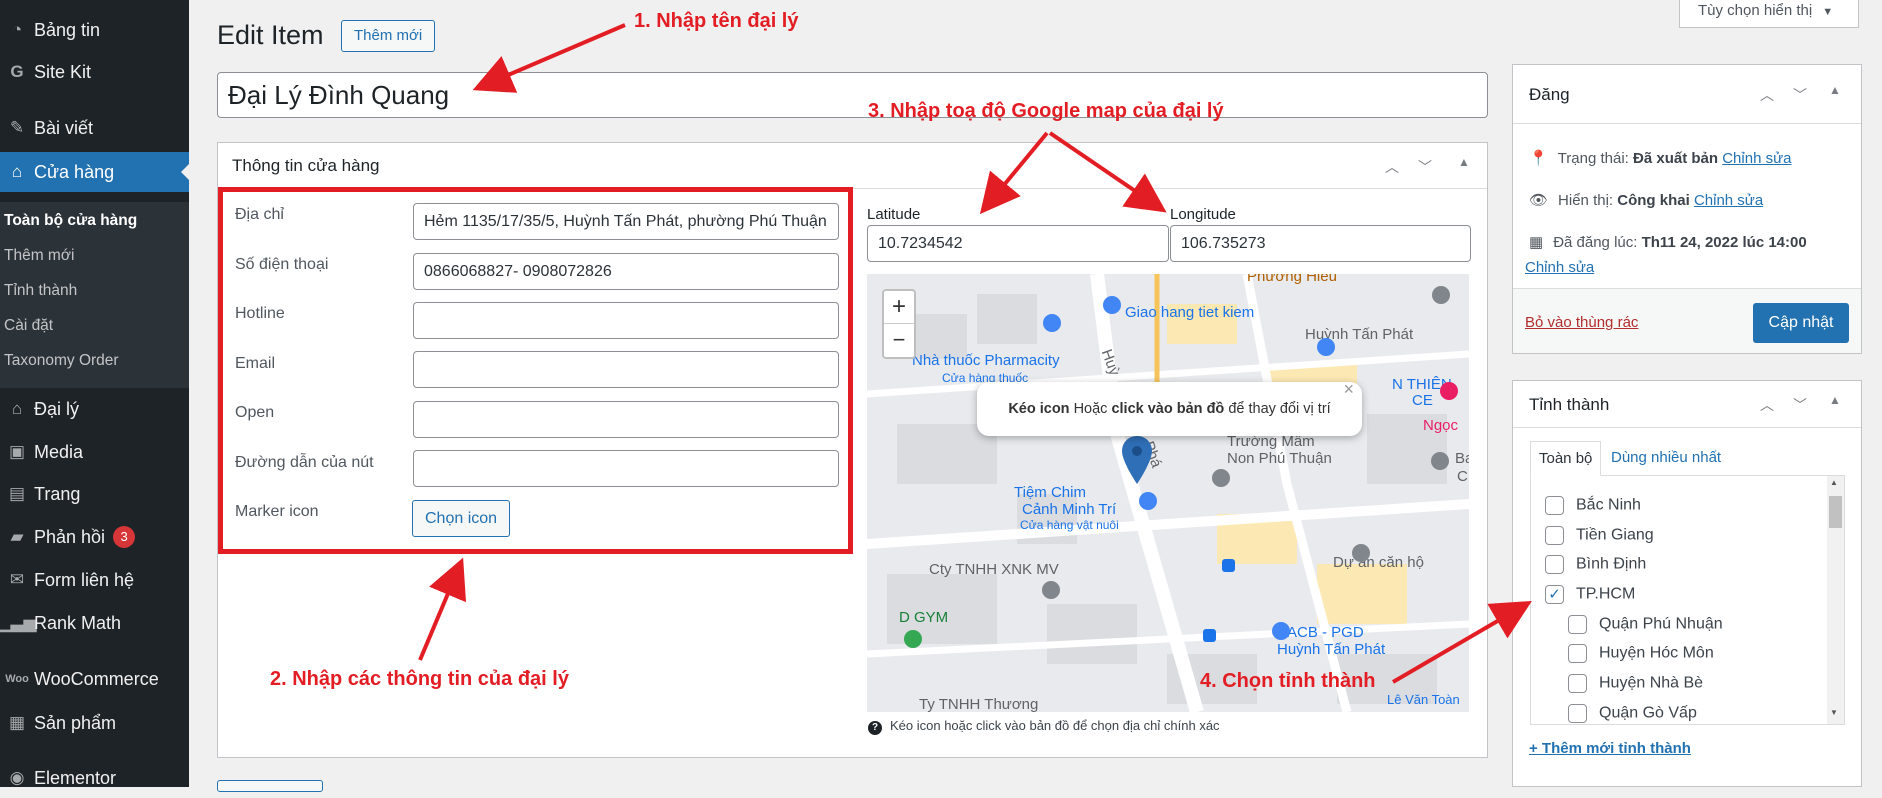  I want to click on screen-options-button: Tùy chọn hiển thị ▼, so click(1769, 14).